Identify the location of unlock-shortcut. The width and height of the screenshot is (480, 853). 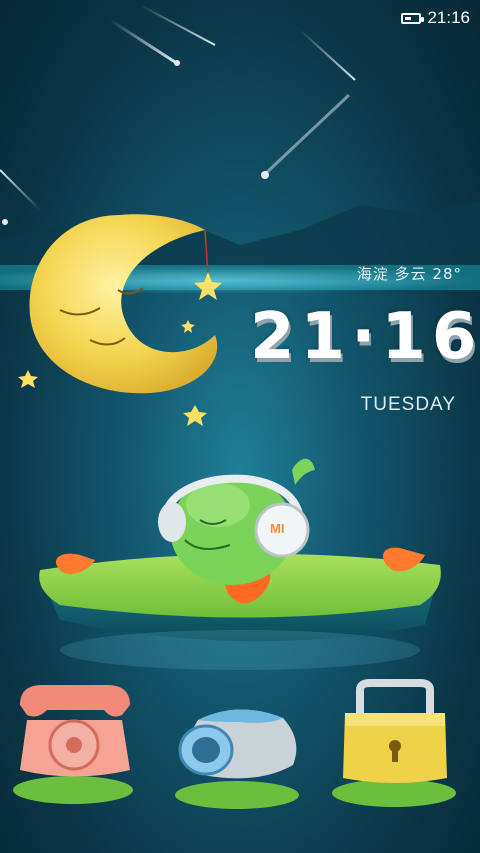
(395, 733).